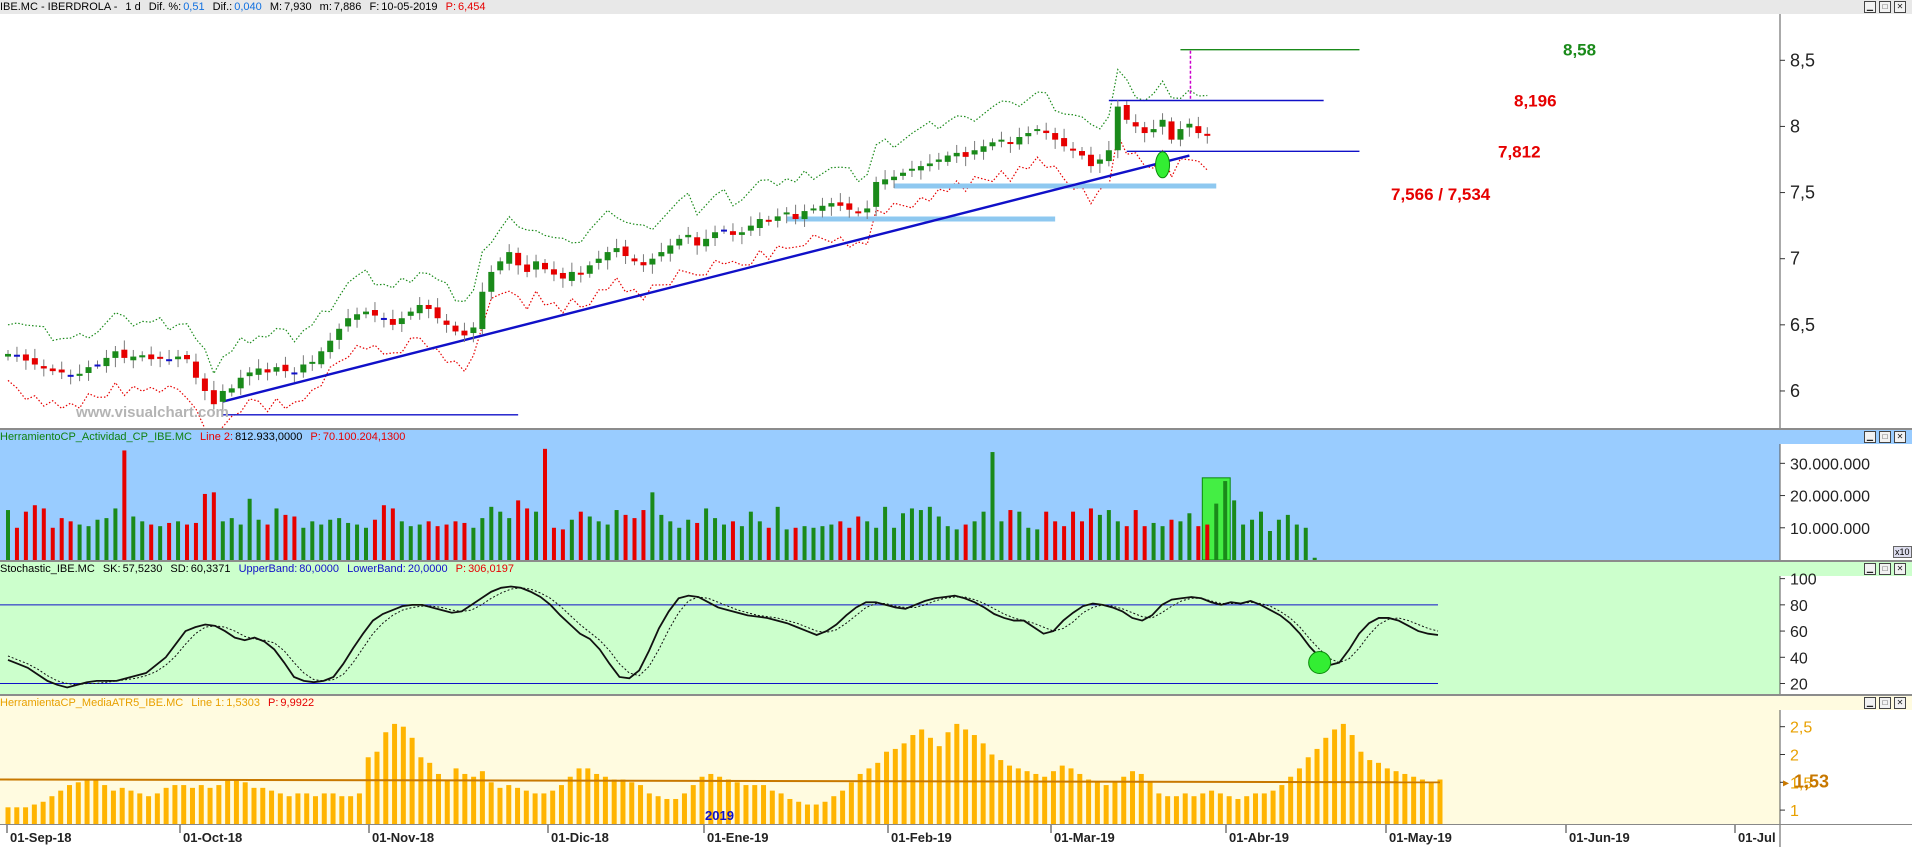 Image resolution: width=1912 pixels, height=847 pixels. Describe the element at coordinates (212, 837) in the screenshot. I see `x-tick-label: 01-Oct-18` at that location.